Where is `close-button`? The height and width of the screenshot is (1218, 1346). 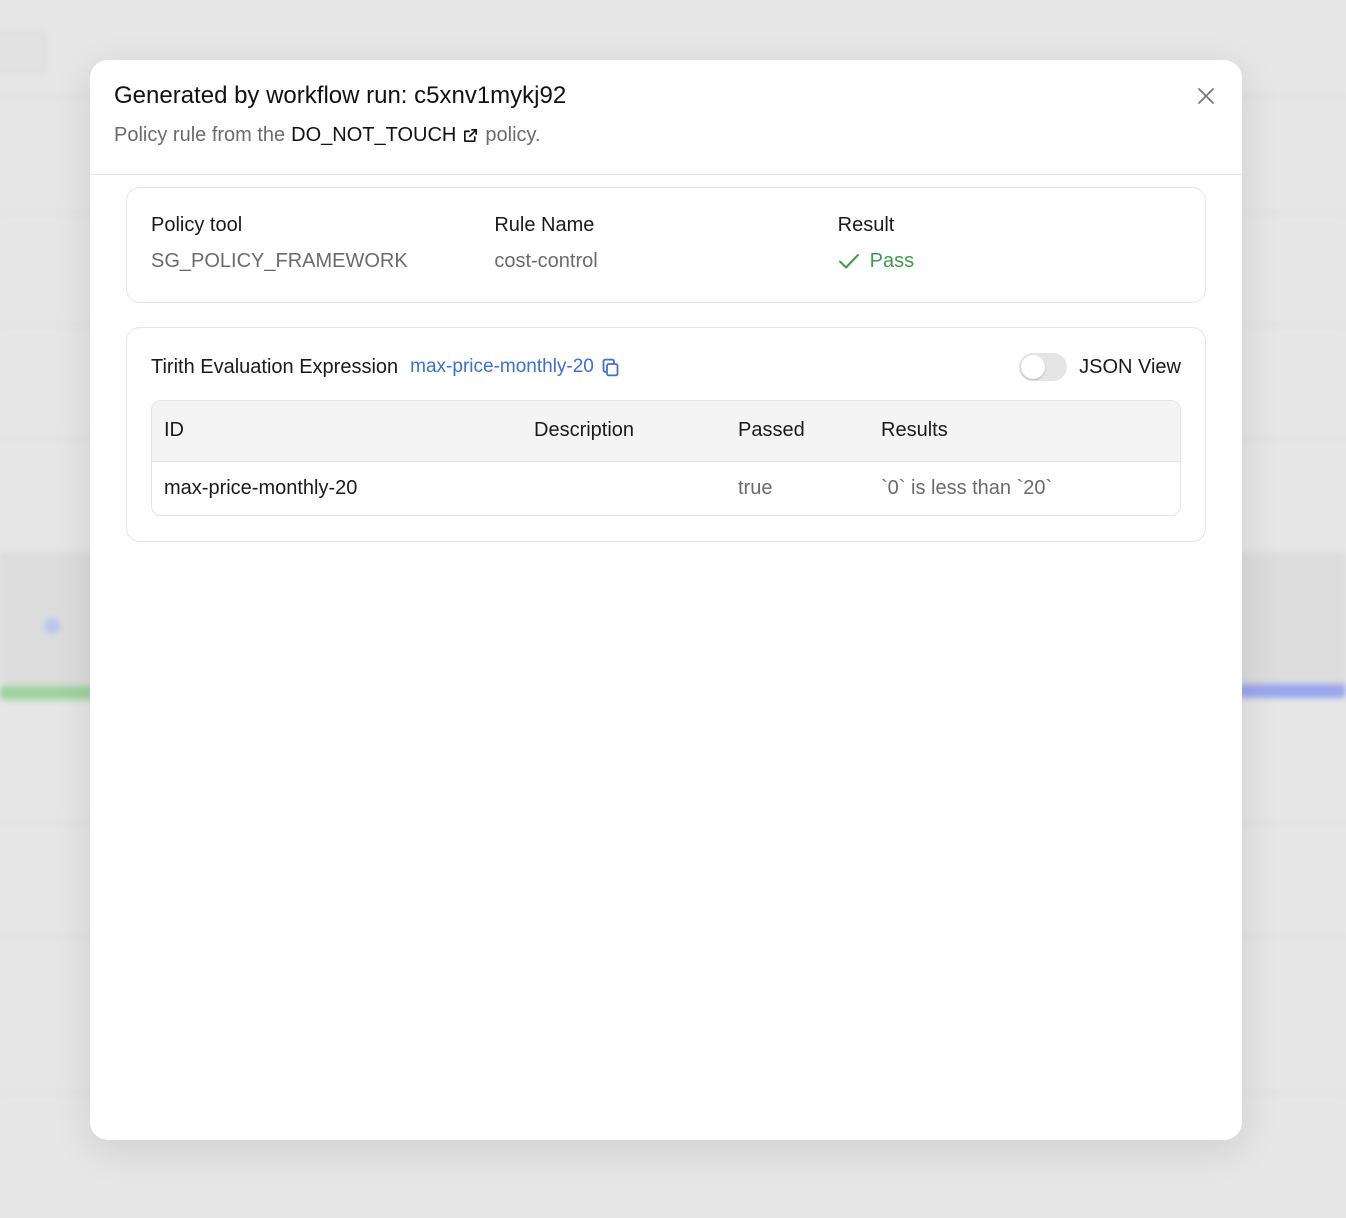
close-button is located at coordinates (1206, 96).